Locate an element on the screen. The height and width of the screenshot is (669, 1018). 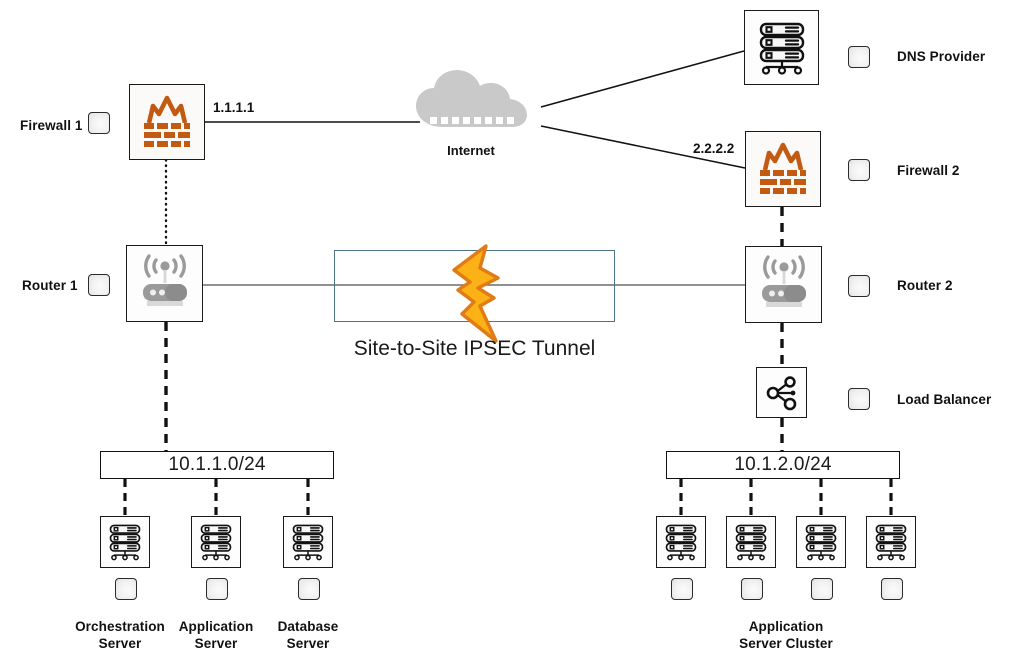
internet-label: Internet is located at coordinates (471, 150).